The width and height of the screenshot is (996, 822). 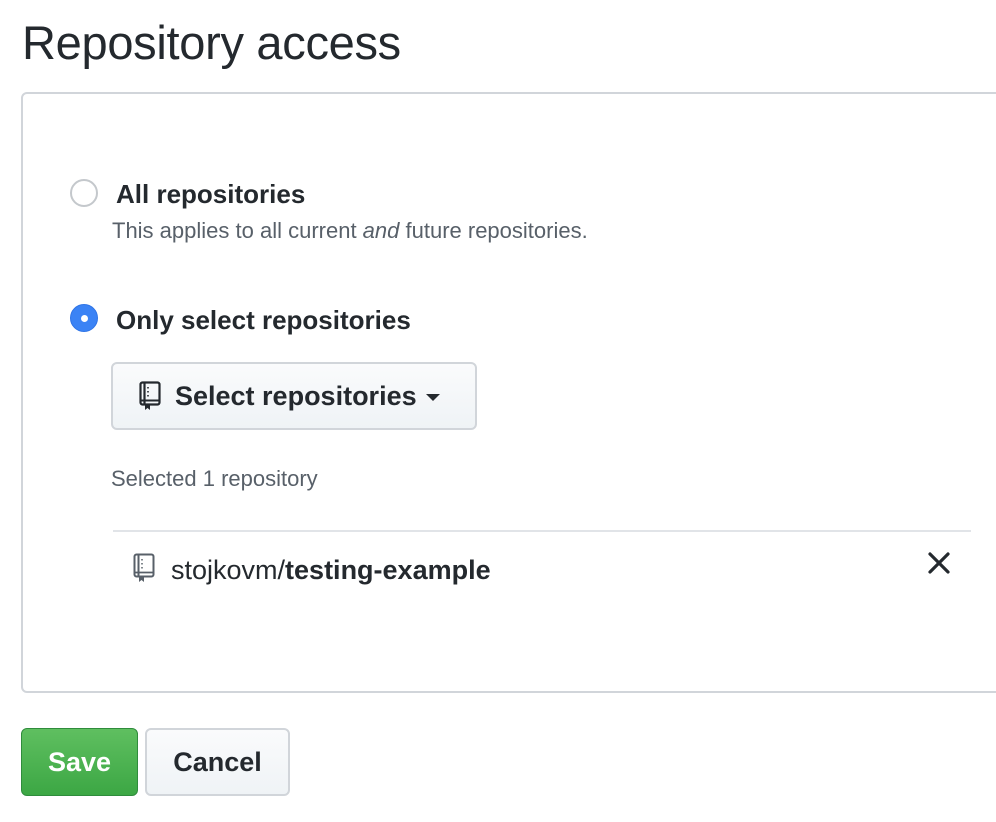 What do you see at coordinates (214, 478) in the screenshot?
I see `selected-count-text: Selected 1 repository` at bounding box center [214, 478].